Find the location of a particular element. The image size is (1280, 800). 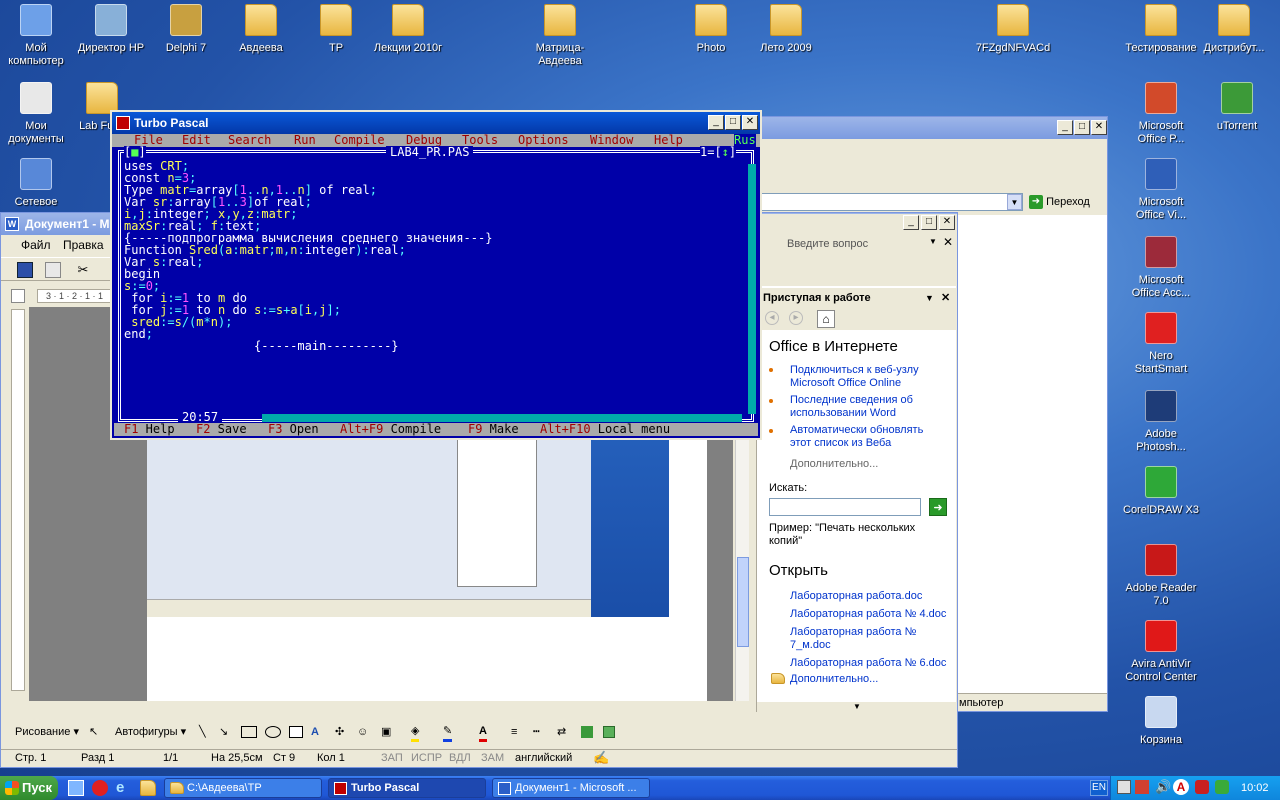

picture-icon: ▣ is located at coordinates (386, 732).